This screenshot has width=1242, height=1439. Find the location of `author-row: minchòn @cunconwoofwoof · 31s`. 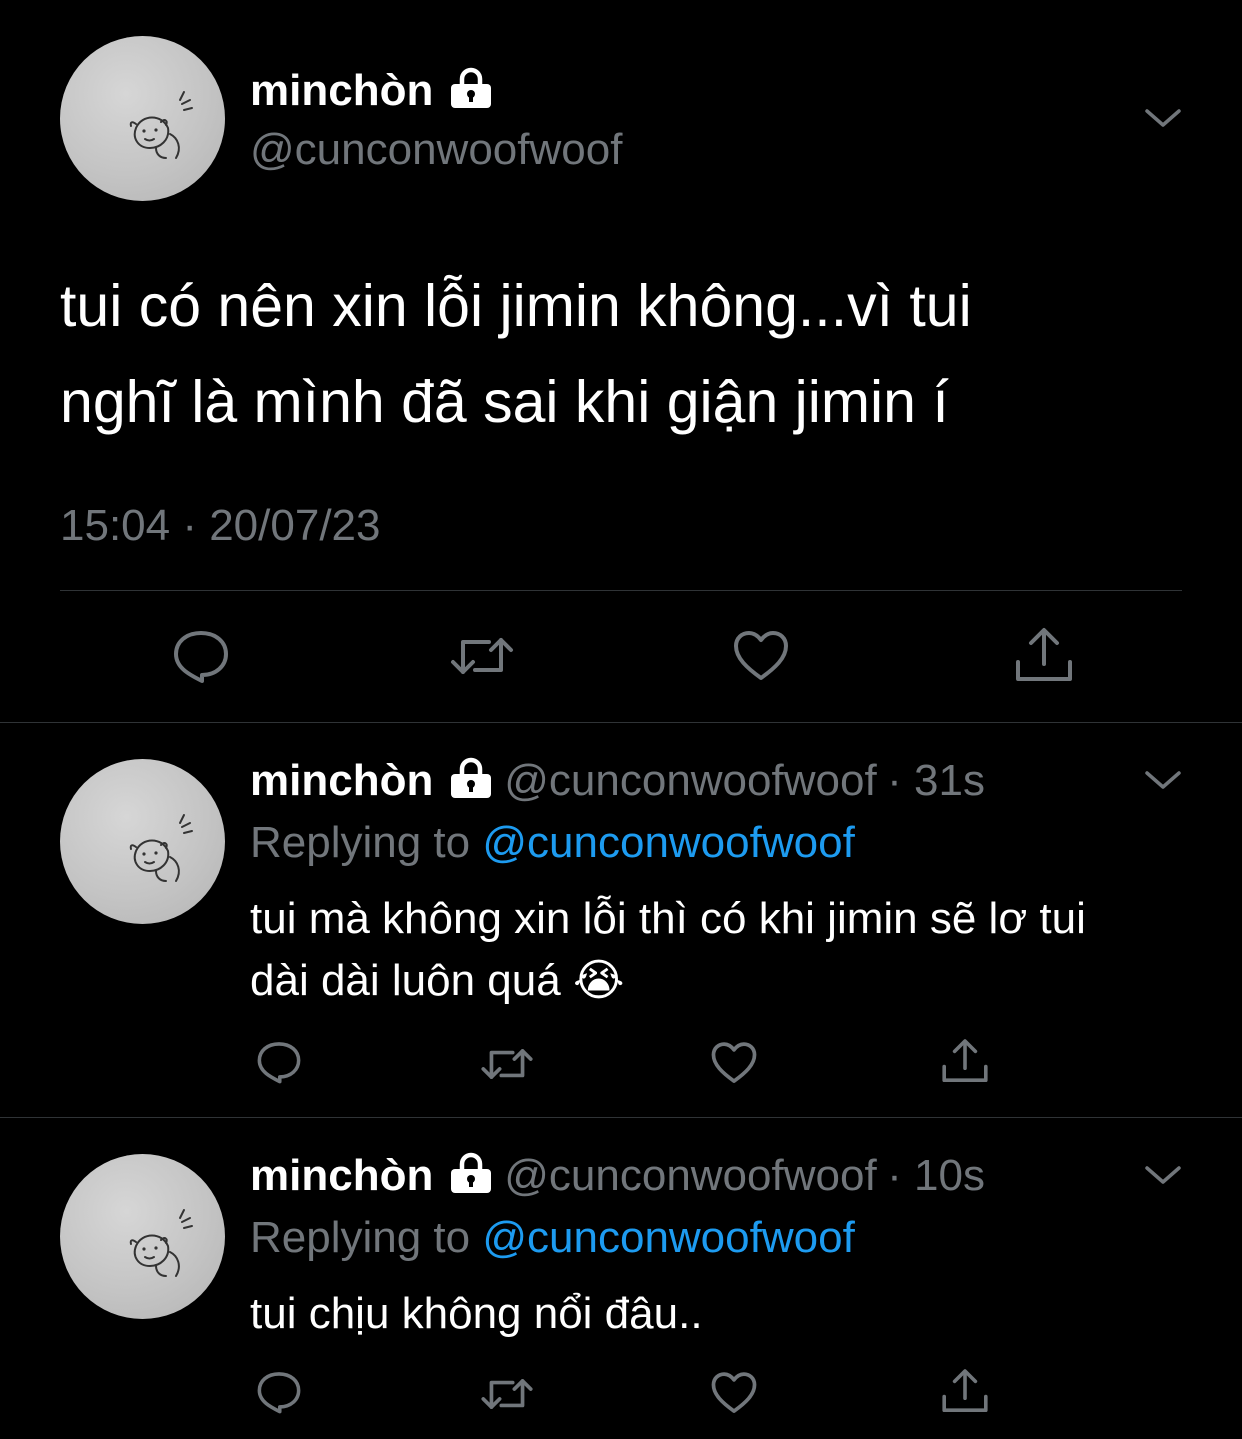

author-row: minchòn @cunconwoofwoof · 31s is located at coordinates (617, 781).